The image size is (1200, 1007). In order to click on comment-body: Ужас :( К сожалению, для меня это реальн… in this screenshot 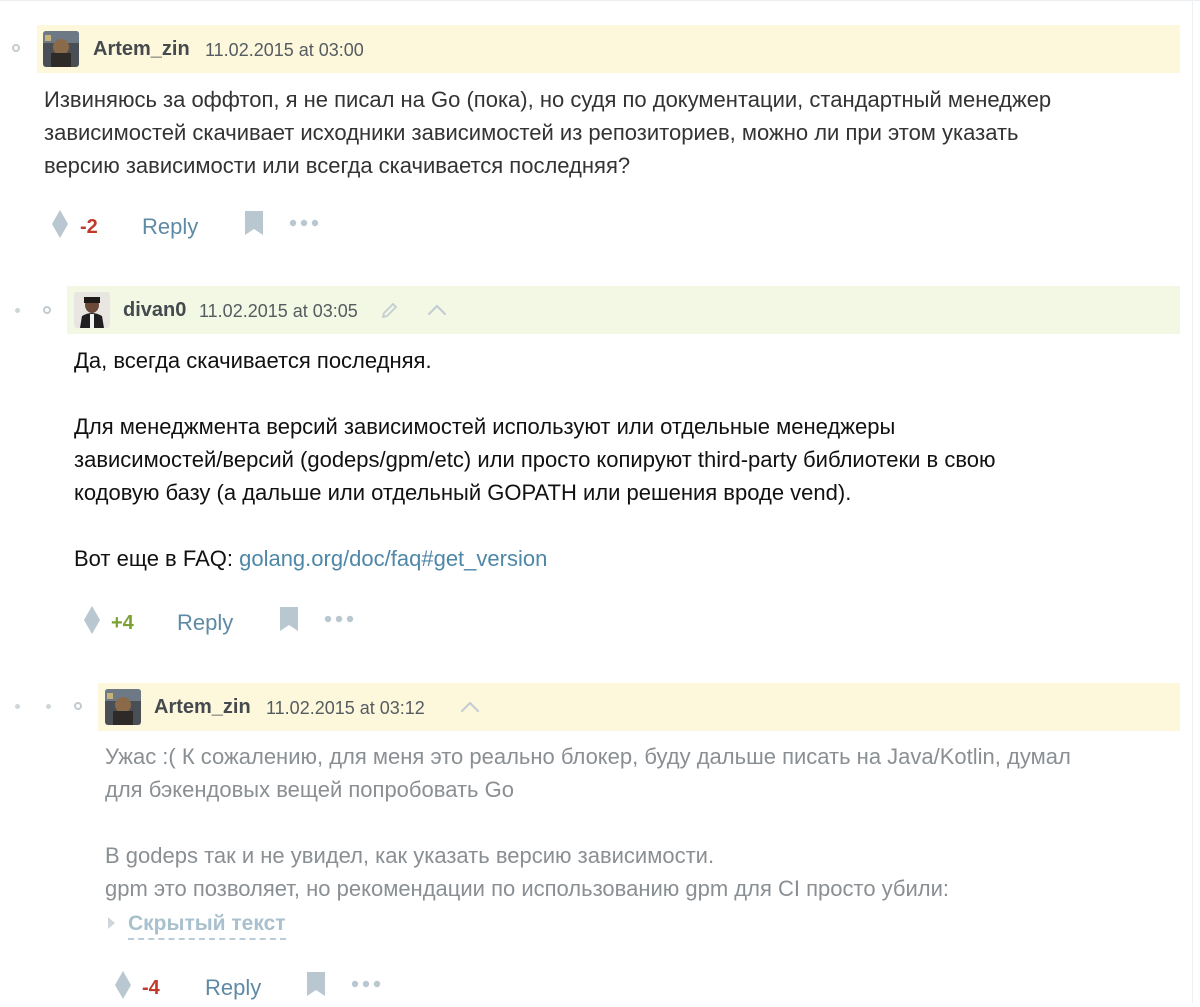, I will do `click(588, 822)`.